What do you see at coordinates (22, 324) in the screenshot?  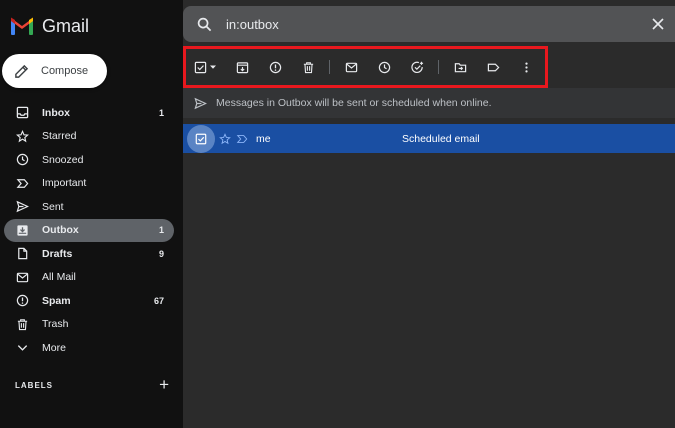 I see `trash-icon` at bounding box center [22, 324].